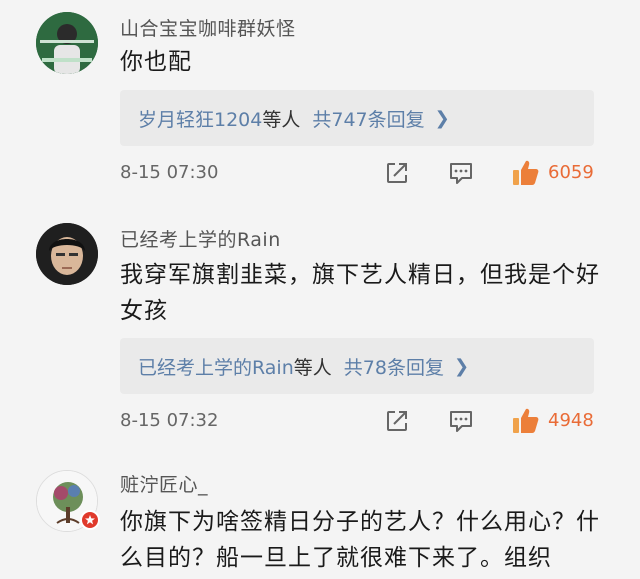  What do you see at coordinates (394, 366) in the screenshot?
I see `reply-count: 共78条回复` at bounding box center [394, 366].